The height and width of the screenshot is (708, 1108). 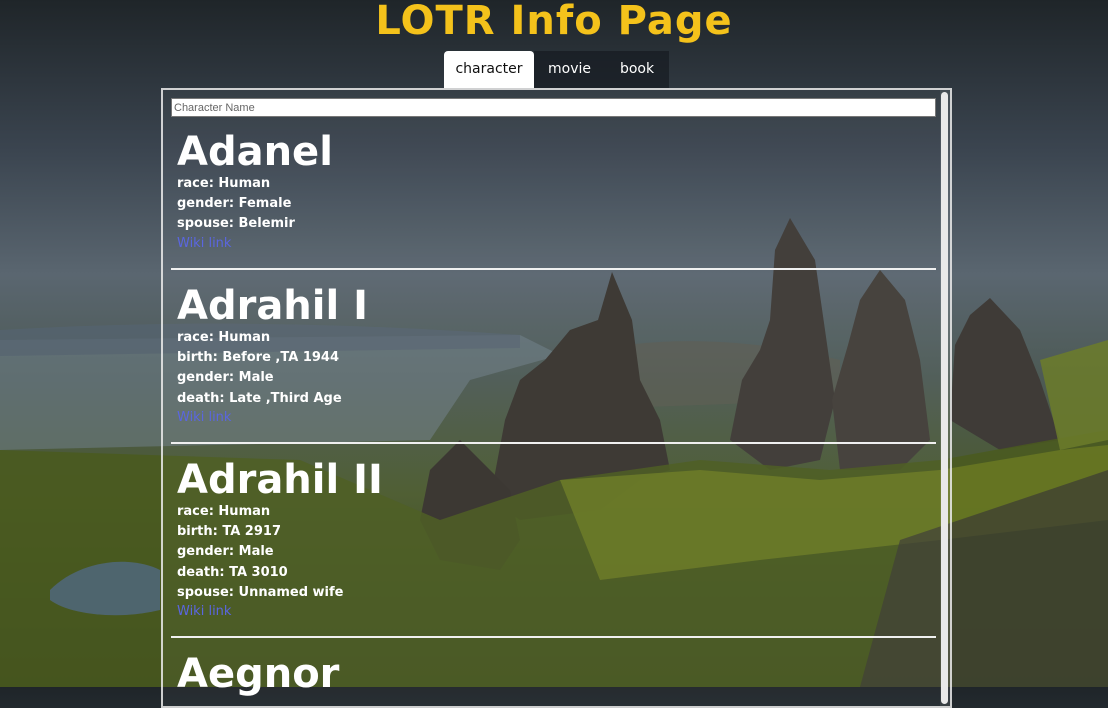 What do you see at coordinates (255, 152) in the screenshot?
I see `character-name: Adanel` at bounding box center [255, 152].